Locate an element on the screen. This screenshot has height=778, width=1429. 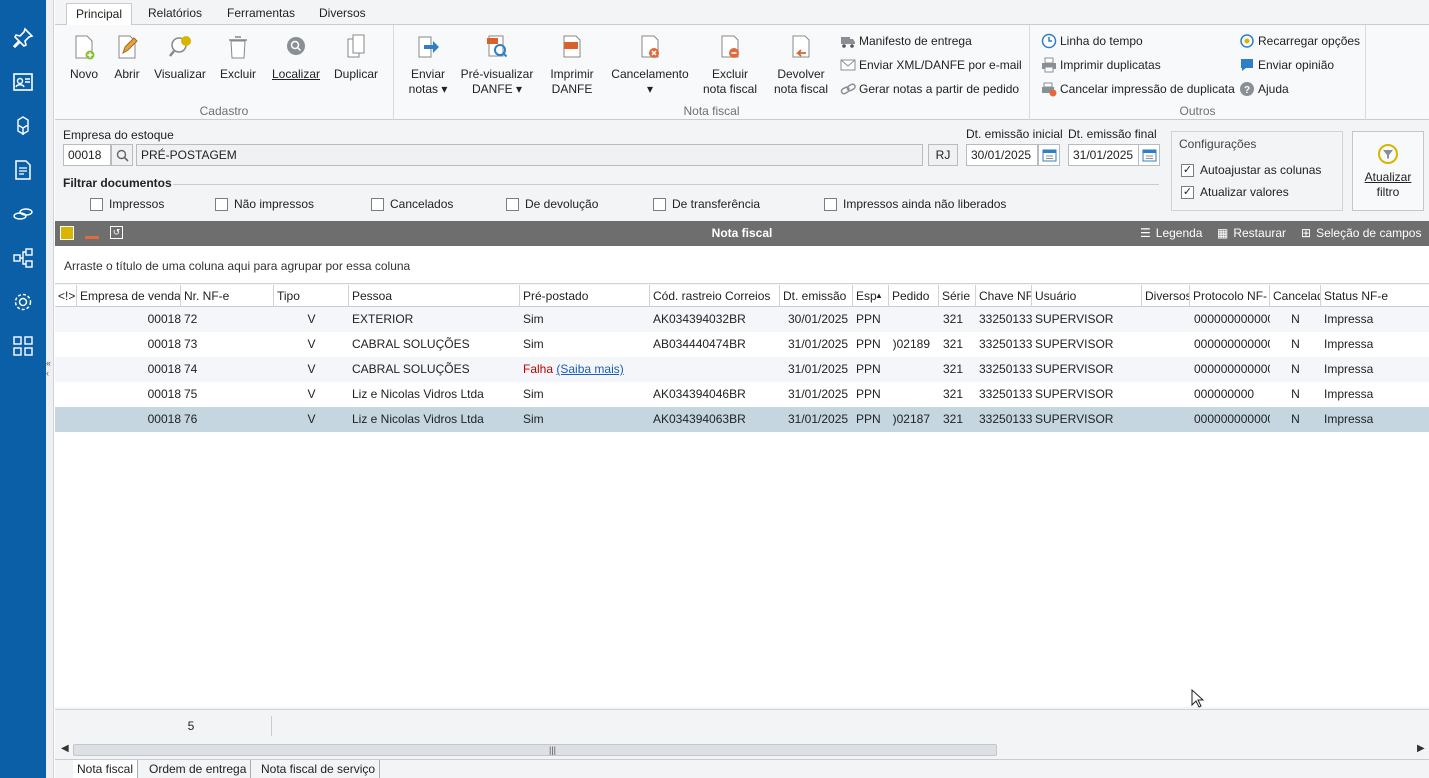
pre-visualizar-danfe-button: Pré-visualizar DANFE ▾ is located at coordinates (497, 65).